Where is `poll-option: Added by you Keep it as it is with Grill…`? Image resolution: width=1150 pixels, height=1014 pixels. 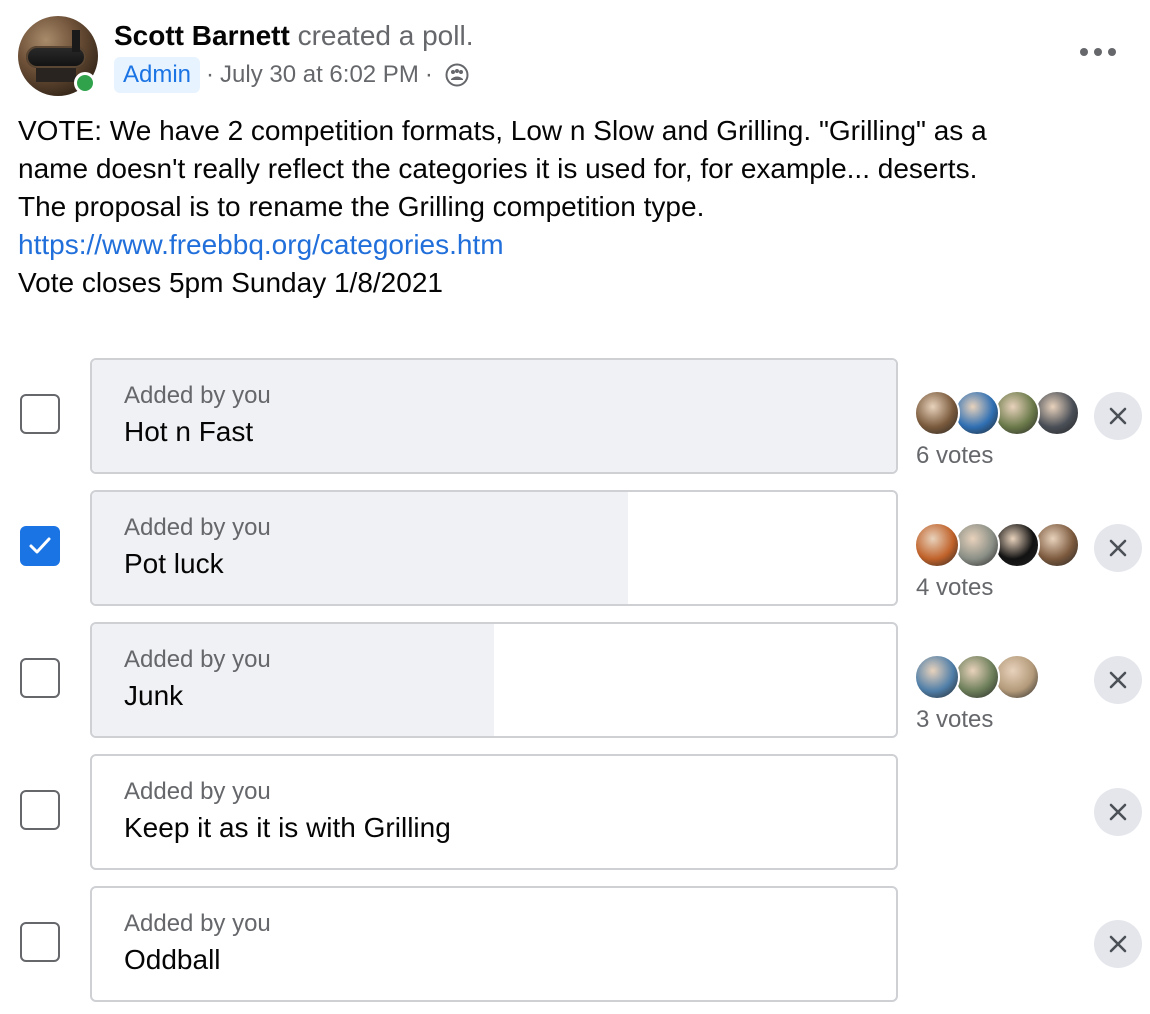
poll-option: Added by you Keep it as it is with Grill… is located at coordinates (575, 812).